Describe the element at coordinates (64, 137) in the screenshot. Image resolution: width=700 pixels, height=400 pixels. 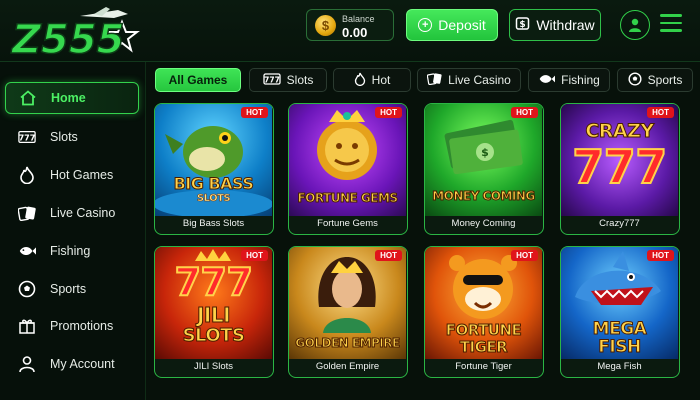
I see `sidebar-item-label: Slots` at that location.